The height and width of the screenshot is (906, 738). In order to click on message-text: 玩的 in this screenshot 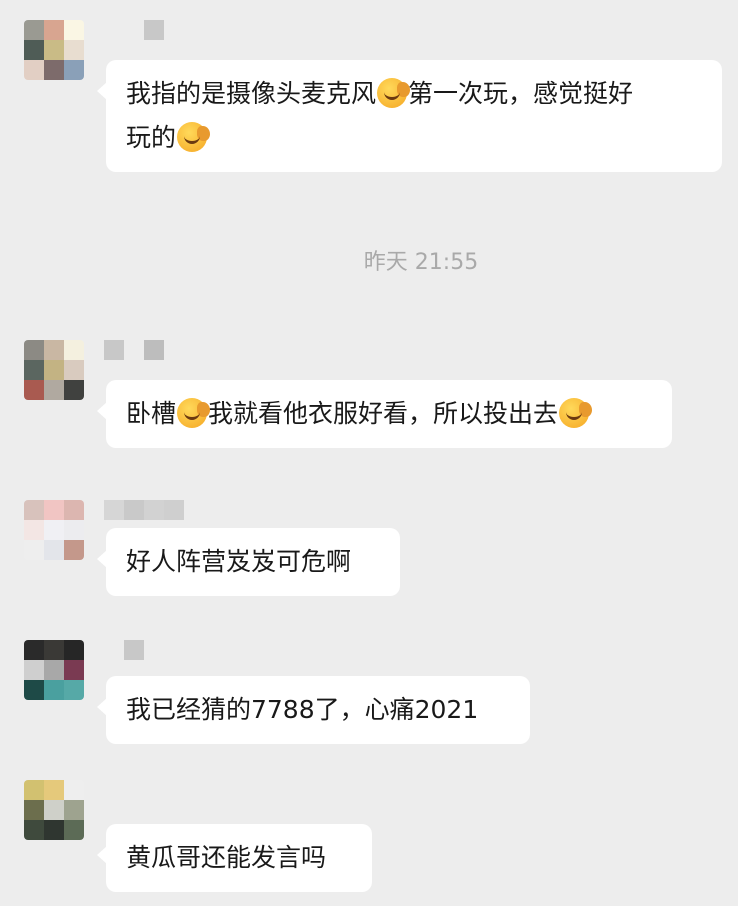, I will do `click(151, 137)`.